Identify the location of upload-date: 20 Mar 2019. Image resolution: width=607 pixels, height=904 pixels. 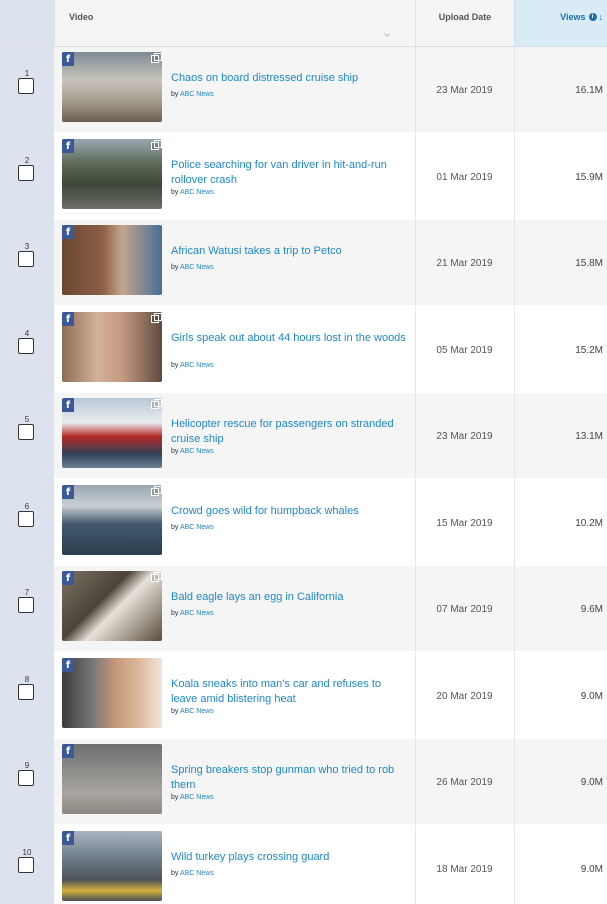
(464, 696).